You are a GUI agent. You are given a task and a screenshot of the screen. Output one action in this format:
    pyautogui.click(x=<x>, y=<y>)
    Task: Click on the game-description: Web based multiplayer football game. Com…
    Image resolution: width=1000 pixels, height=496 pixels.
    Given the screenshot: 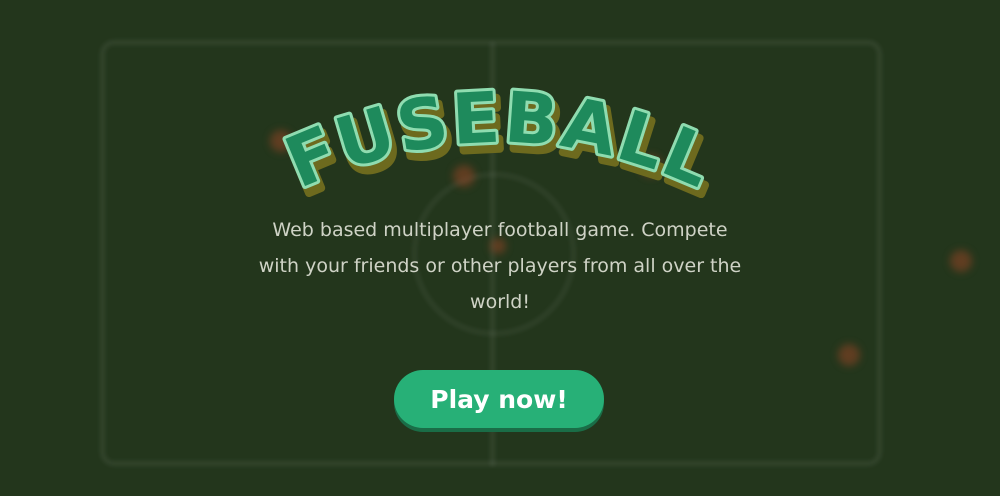 What is the action you would take?
    pyautogui.click(x=500, y=266)
    